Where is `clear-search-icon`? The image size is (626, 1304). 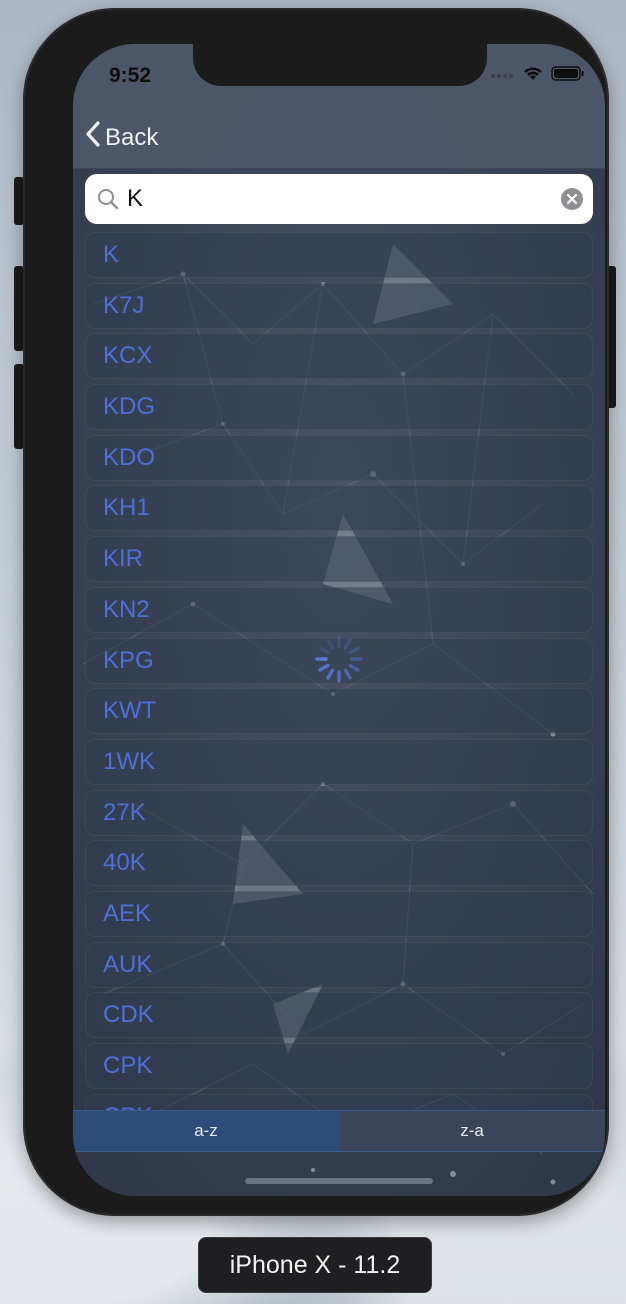 clear-search-icon is located at coordinates (572, 199).